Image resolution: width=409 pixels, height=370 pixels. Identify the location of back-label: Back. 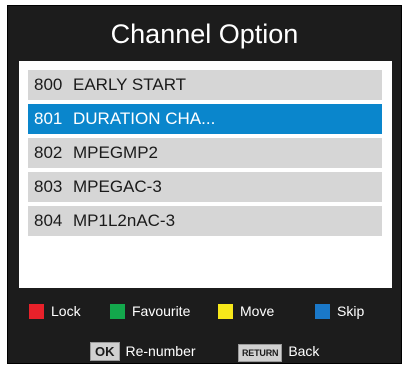
(304, 351).